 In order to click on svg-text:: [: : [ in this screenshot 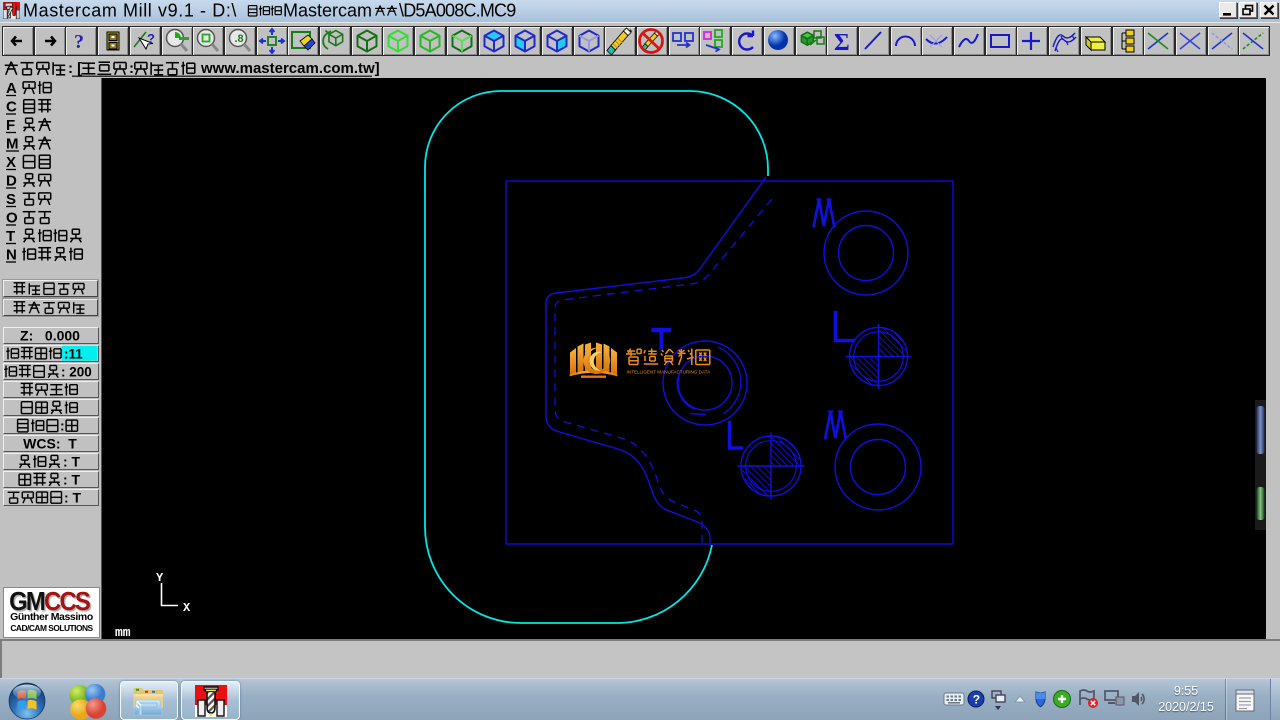, I will do `click(75, 68)`.